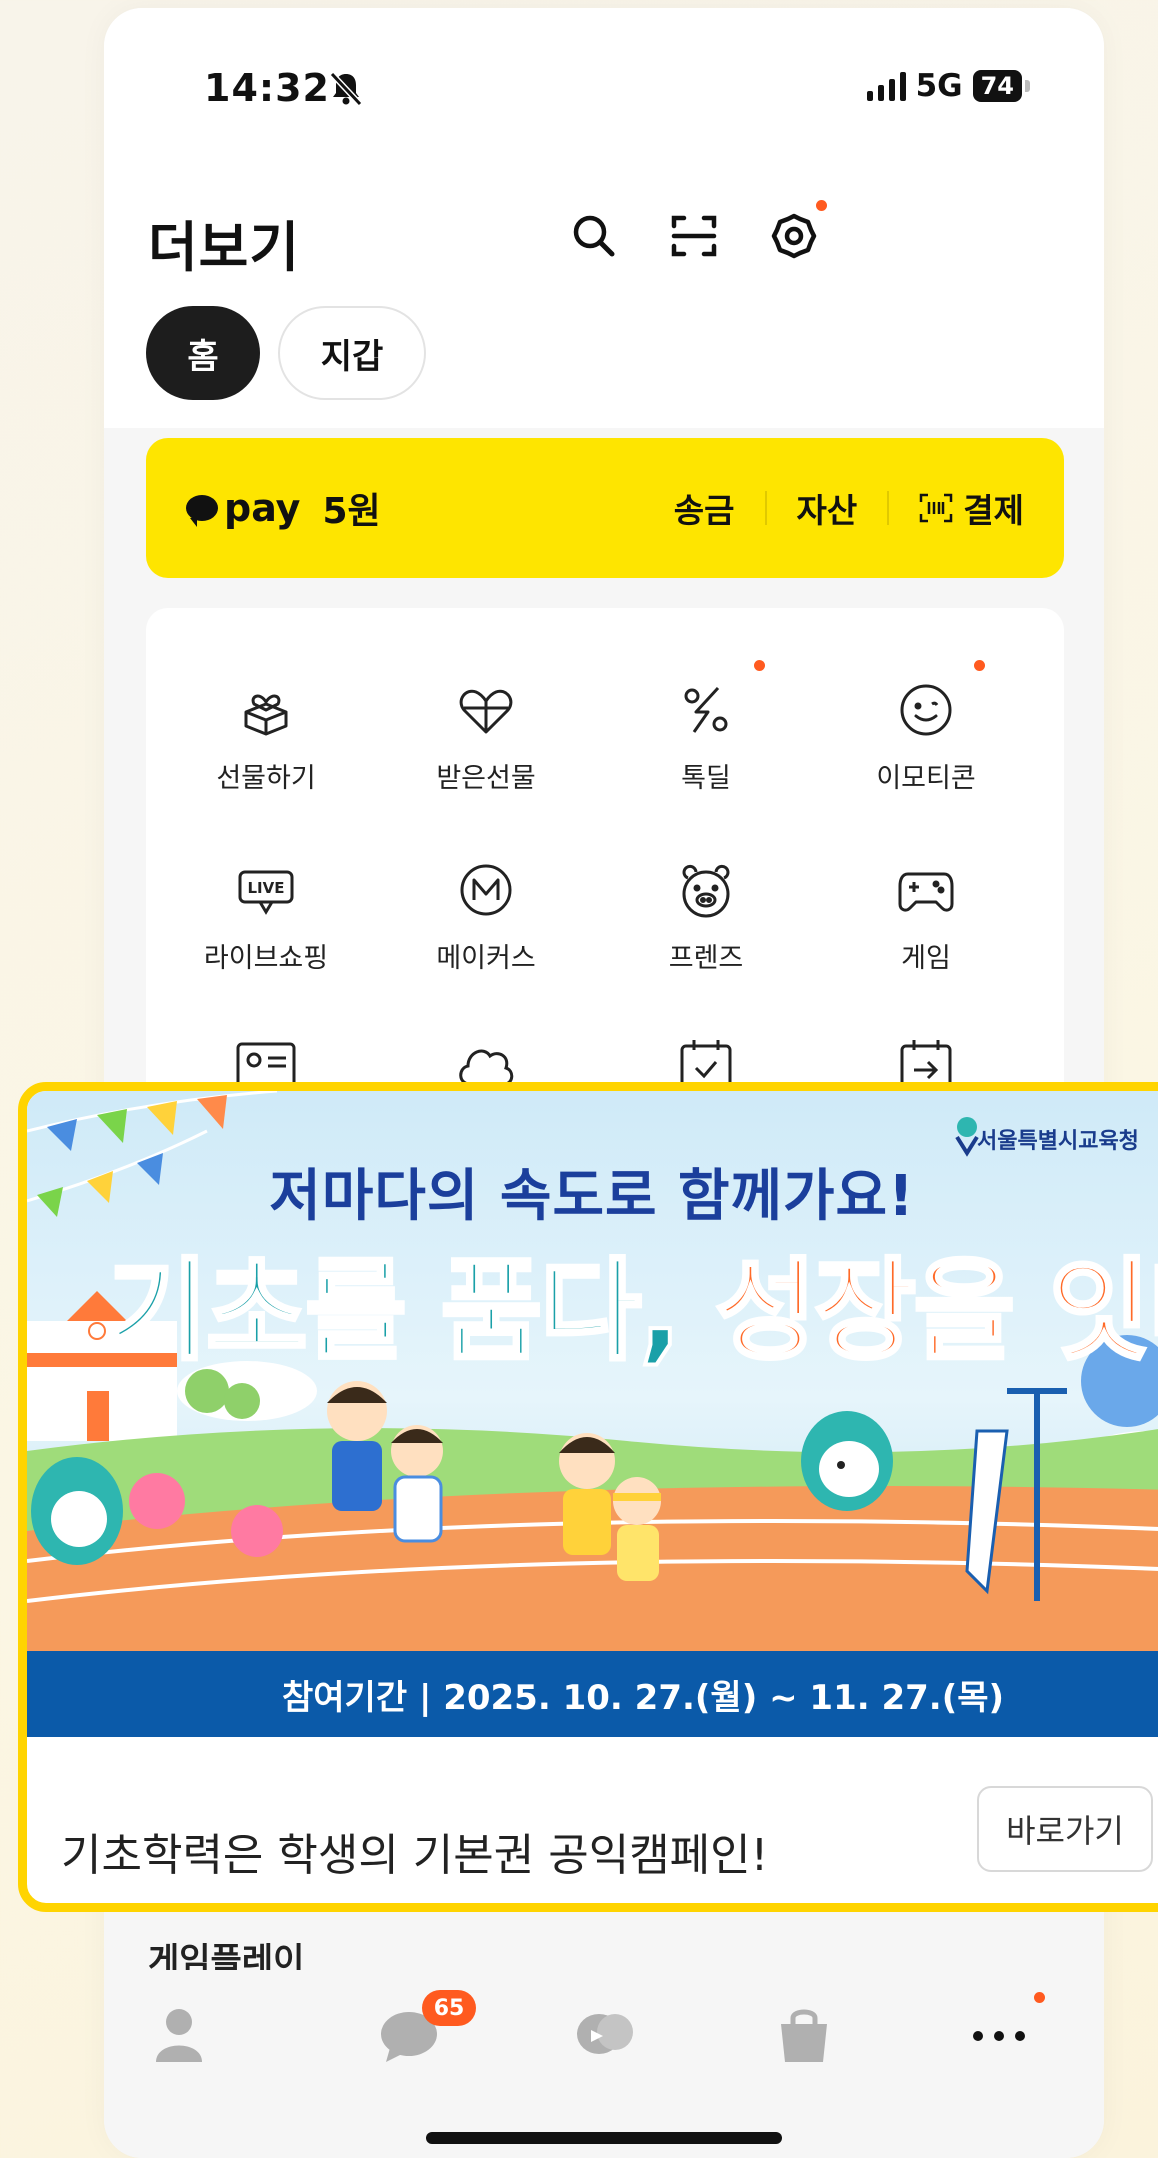 The image size is (1158, 2158). Describe the element at coordinates (352, 353) in the screenshot. I see `tab-wallet: 지갑` at that location.